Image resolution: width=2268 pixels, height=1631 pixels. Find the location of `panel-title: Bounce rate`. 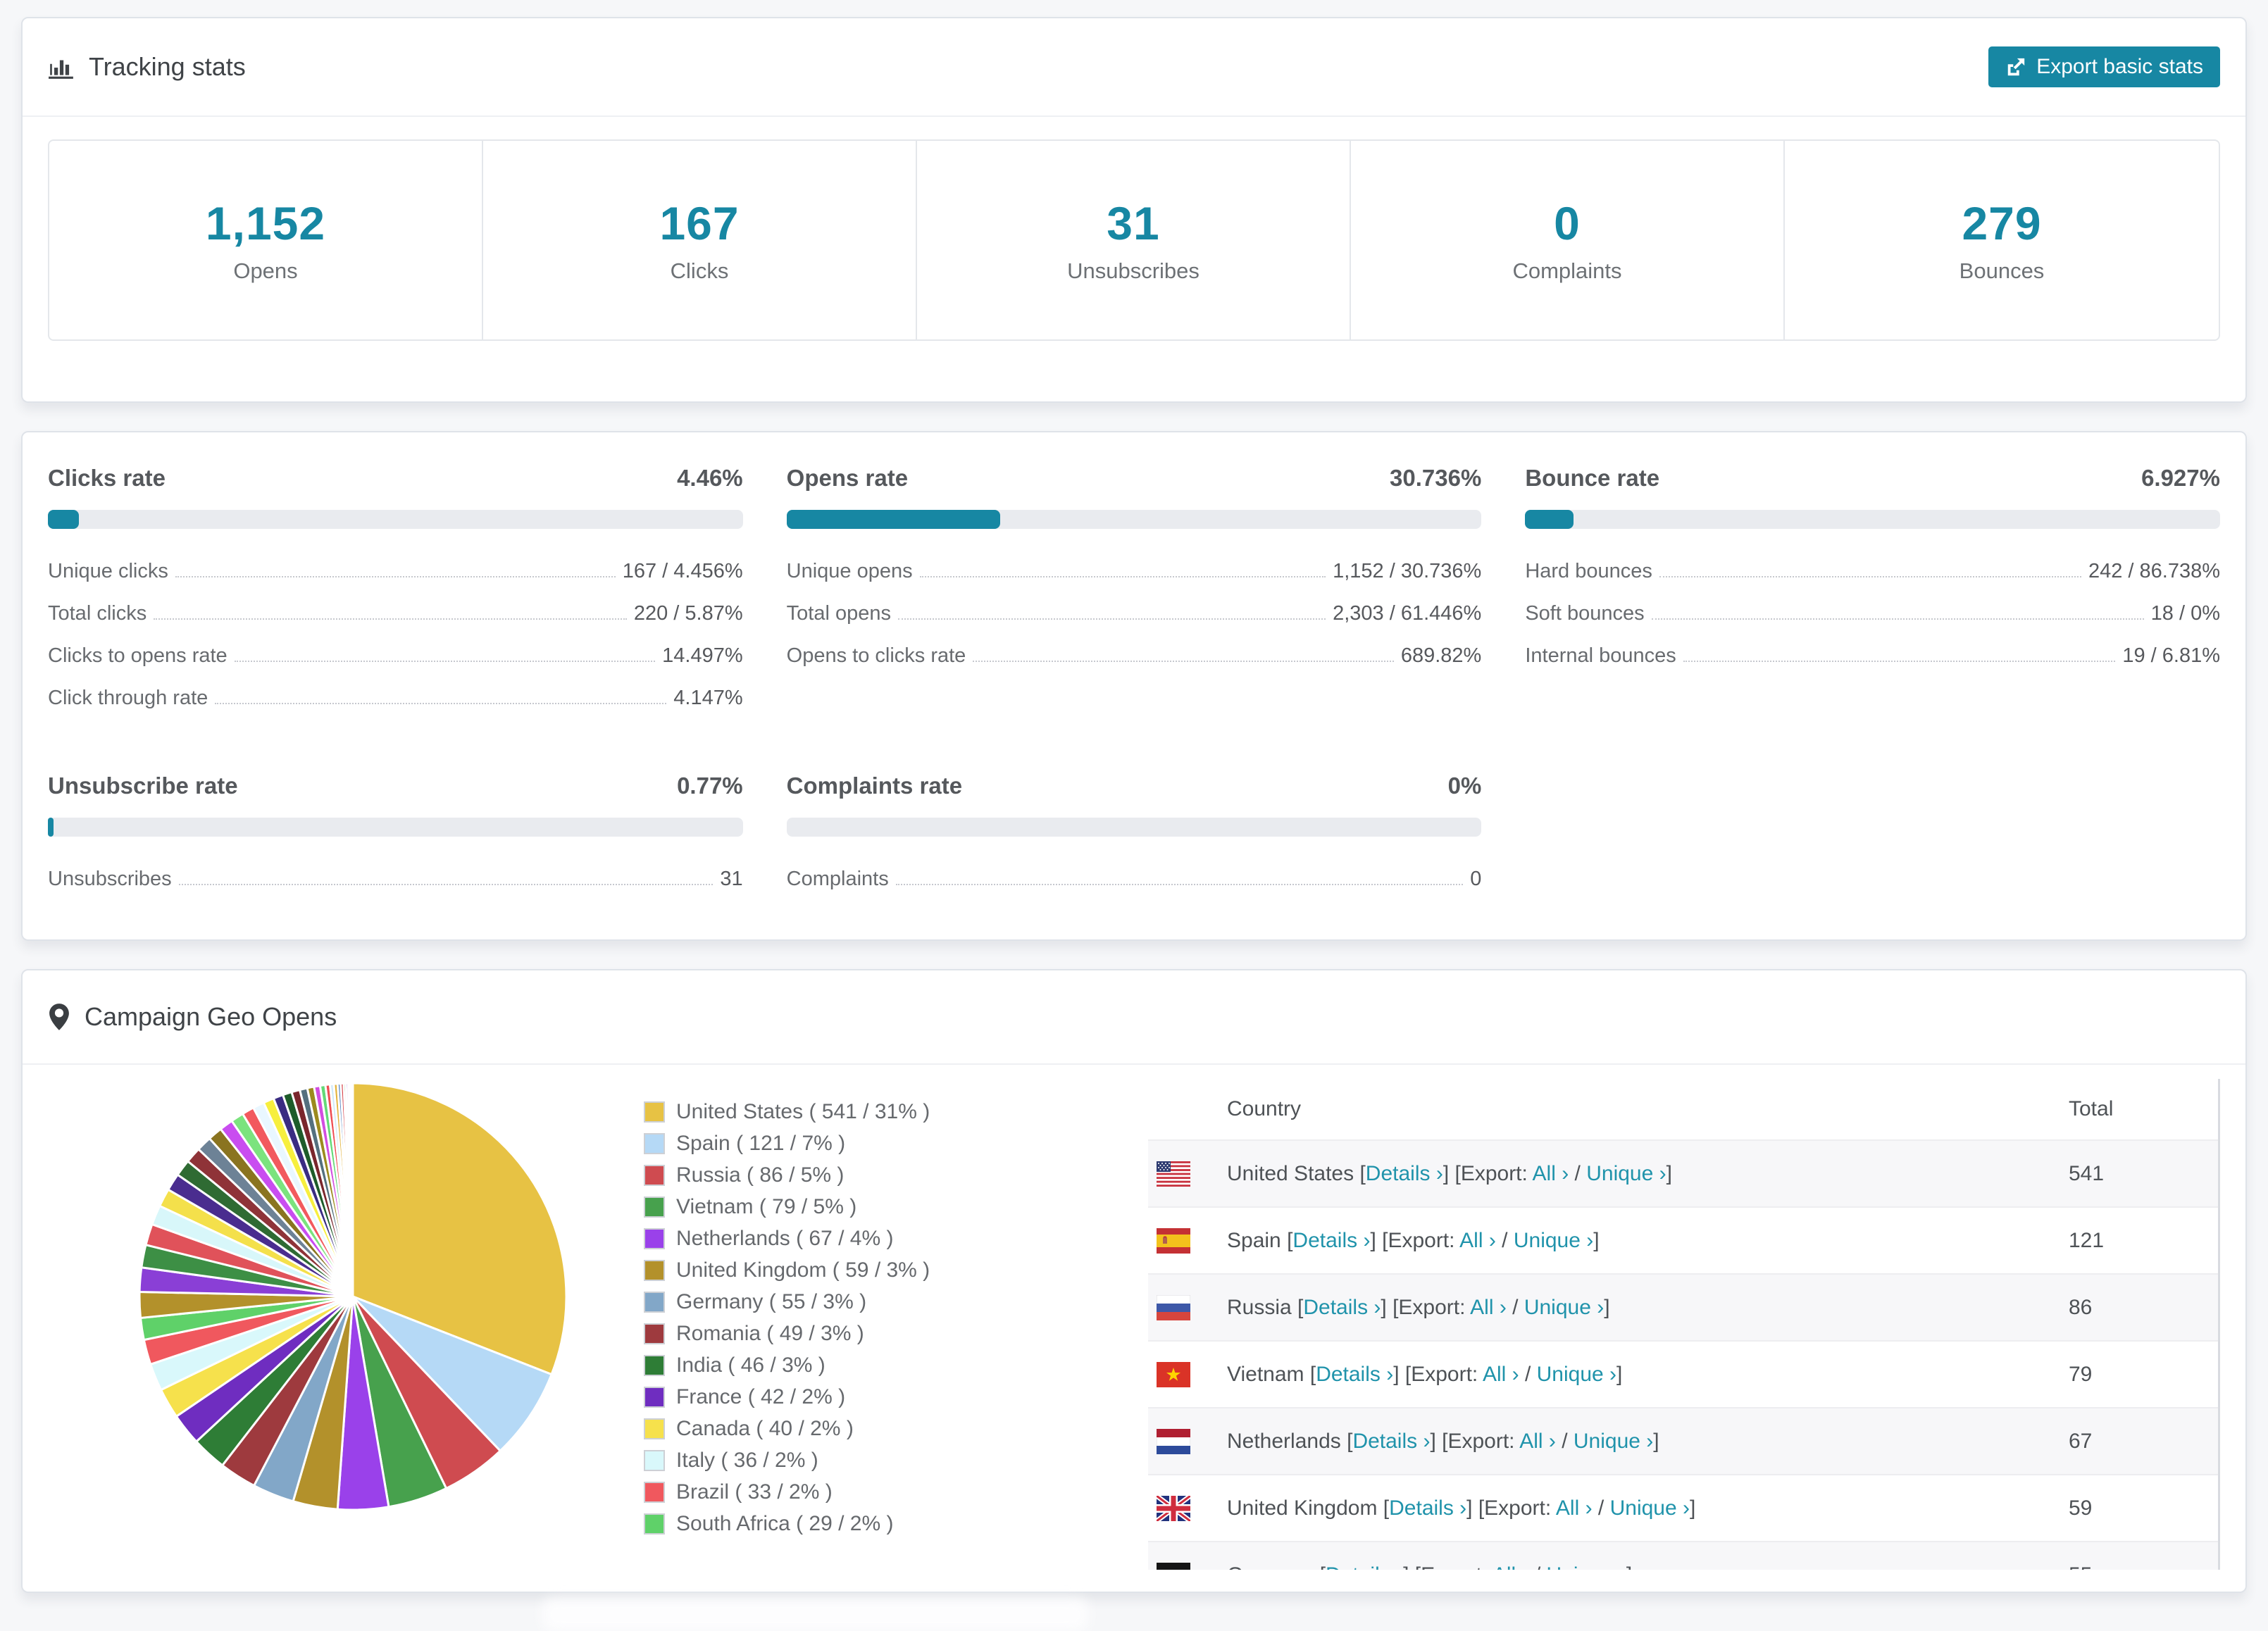

panel-title: Bounce rate is located at coordinates (1592, 478).